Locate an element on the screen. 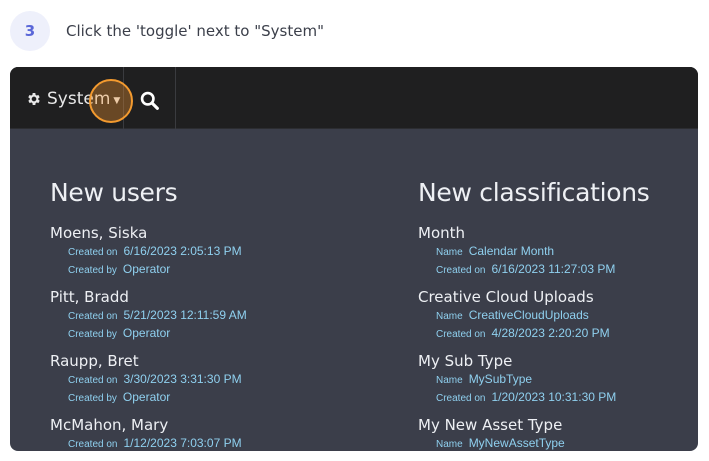  search-icon is located at coordinates (149, 100).